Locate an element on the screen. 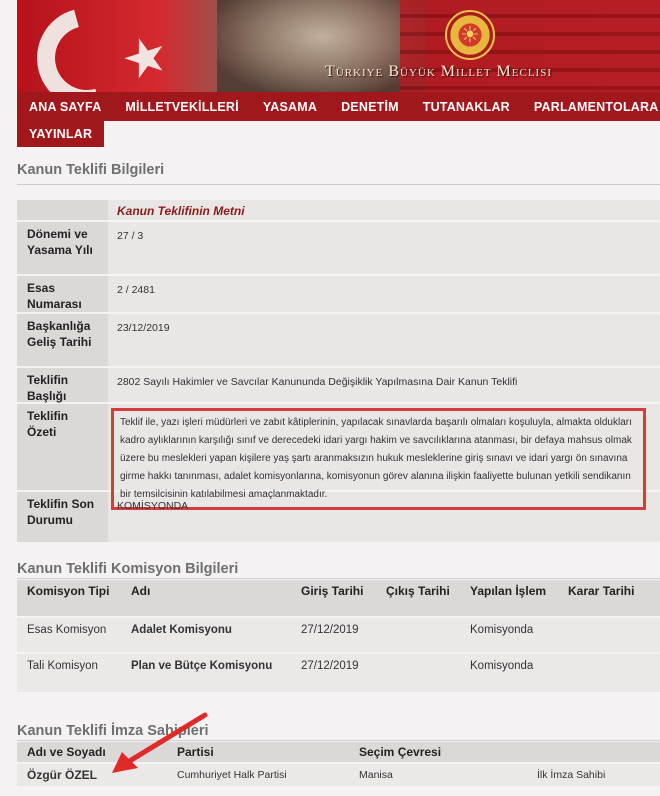 The image size is (660, 796). table-row: Dönemi ve Yasama Yılı 27 / 3 is located at coordinates (338, 249).